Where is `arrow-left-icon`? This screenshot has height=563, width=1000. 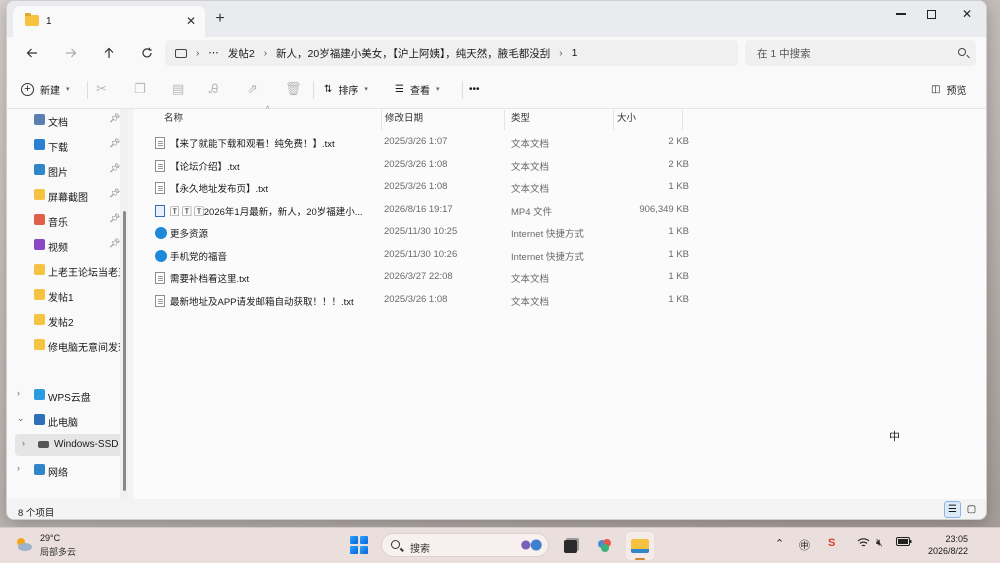
arrow-left-icon is located at coordinates (31, 53).